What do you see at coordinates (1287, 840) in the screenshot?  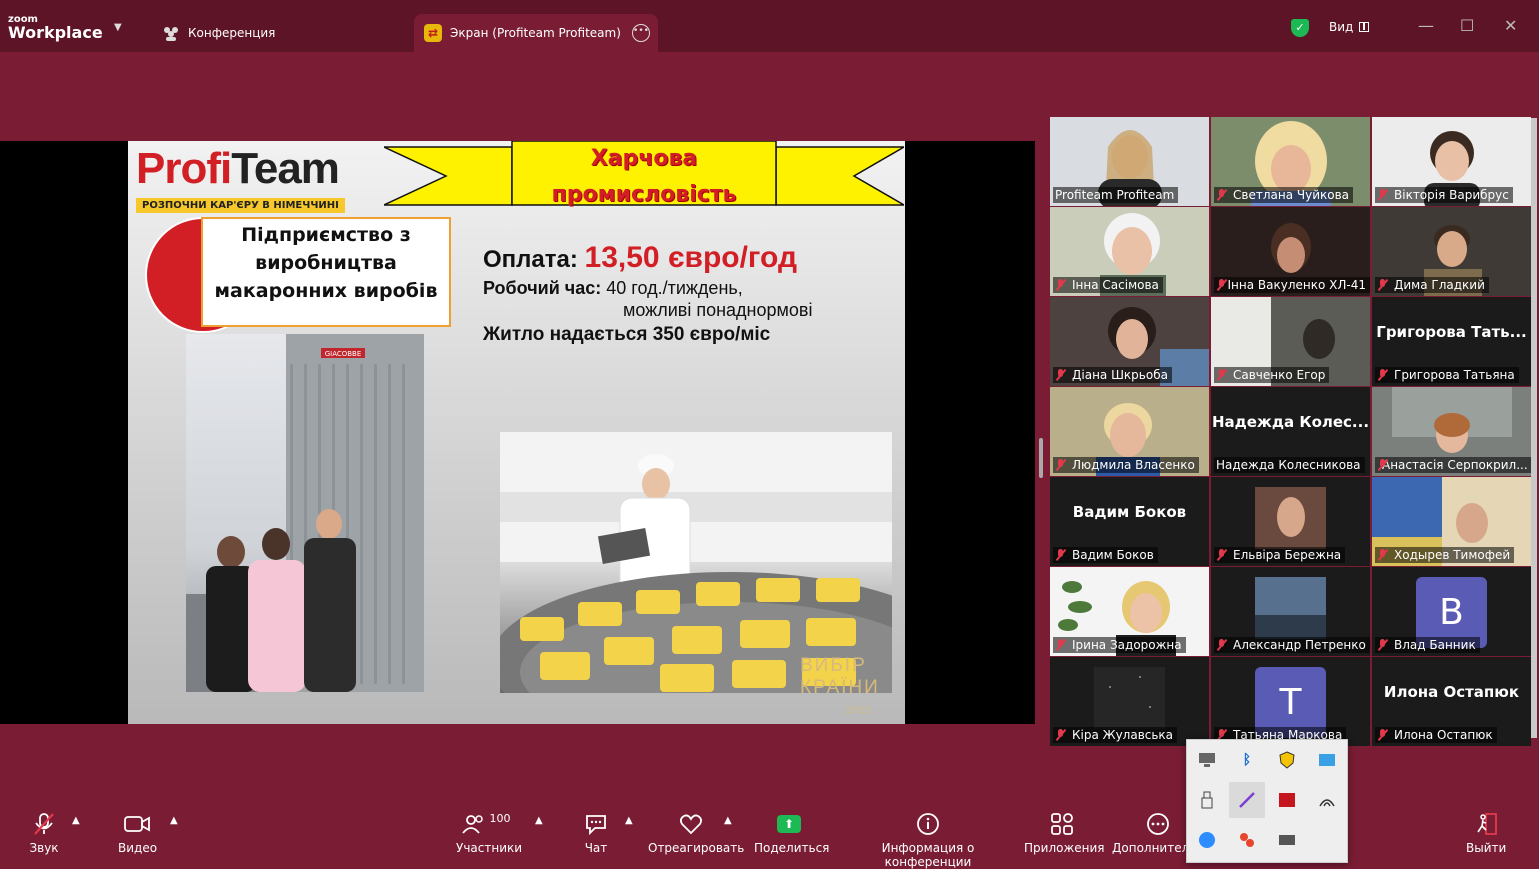 I see `display-icon` at bounding box center [1287, 840].